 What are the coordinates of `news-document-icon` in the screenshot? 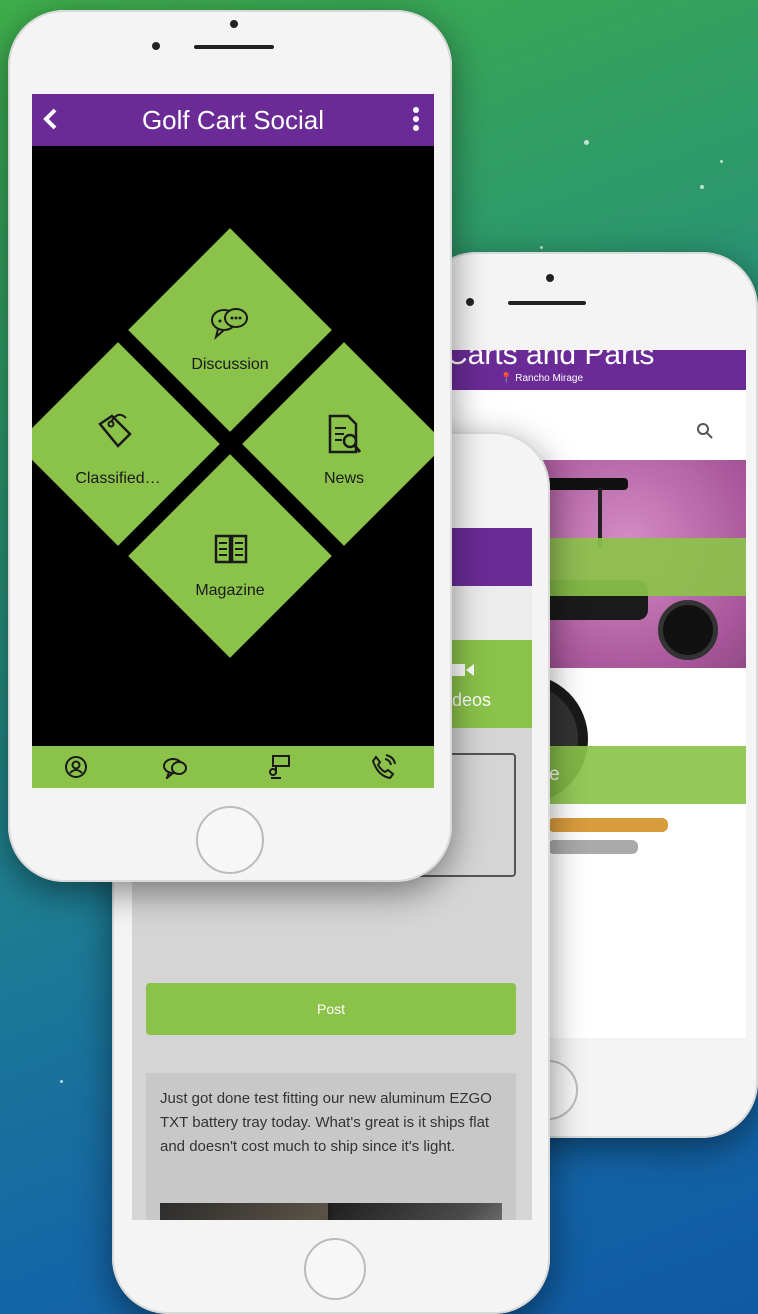 It's located at (345, 434).